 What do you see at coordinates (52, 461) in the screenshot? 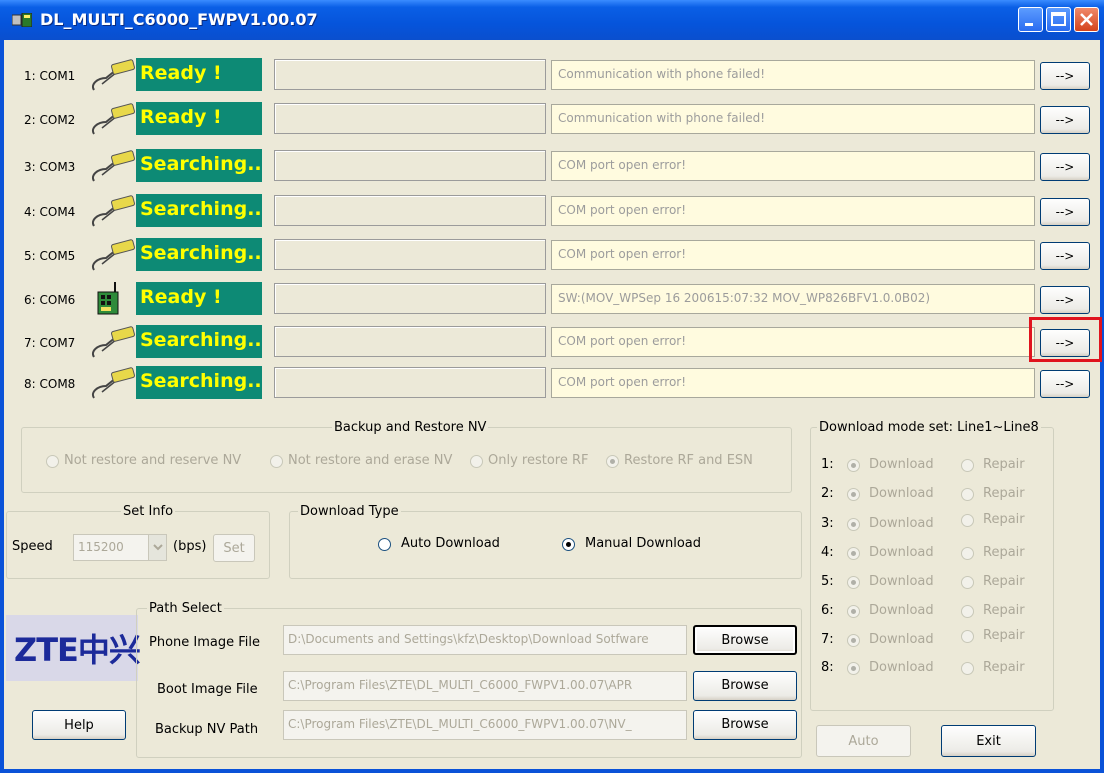
I see `radio-not-restore-reserve` at bounding box center [52, 461].